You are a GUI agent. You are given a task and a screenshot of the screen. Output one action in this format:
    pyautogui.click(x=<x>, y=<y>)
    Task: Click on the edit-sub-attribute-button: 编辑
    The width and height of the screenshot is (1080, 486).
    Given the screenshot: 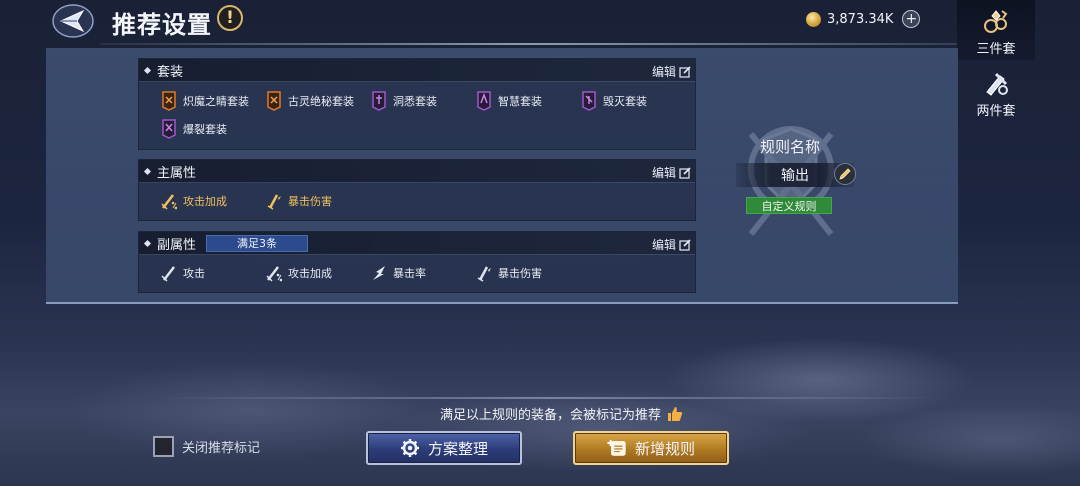 What is the action you would take?
    pyautogui.click(x=671, y=244)
    